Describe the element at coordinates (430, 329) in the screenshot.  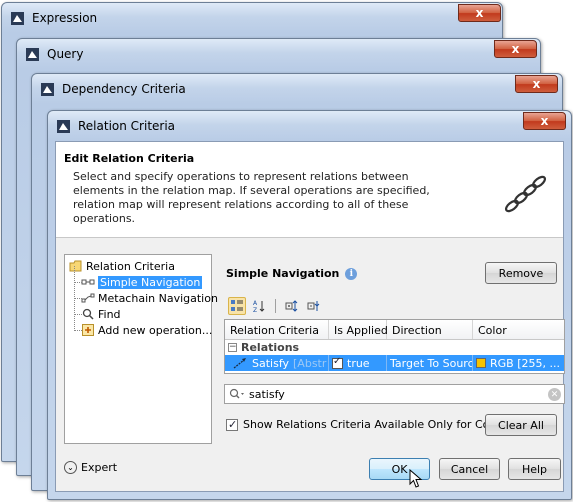
I see `column-header: Direction` at that location.